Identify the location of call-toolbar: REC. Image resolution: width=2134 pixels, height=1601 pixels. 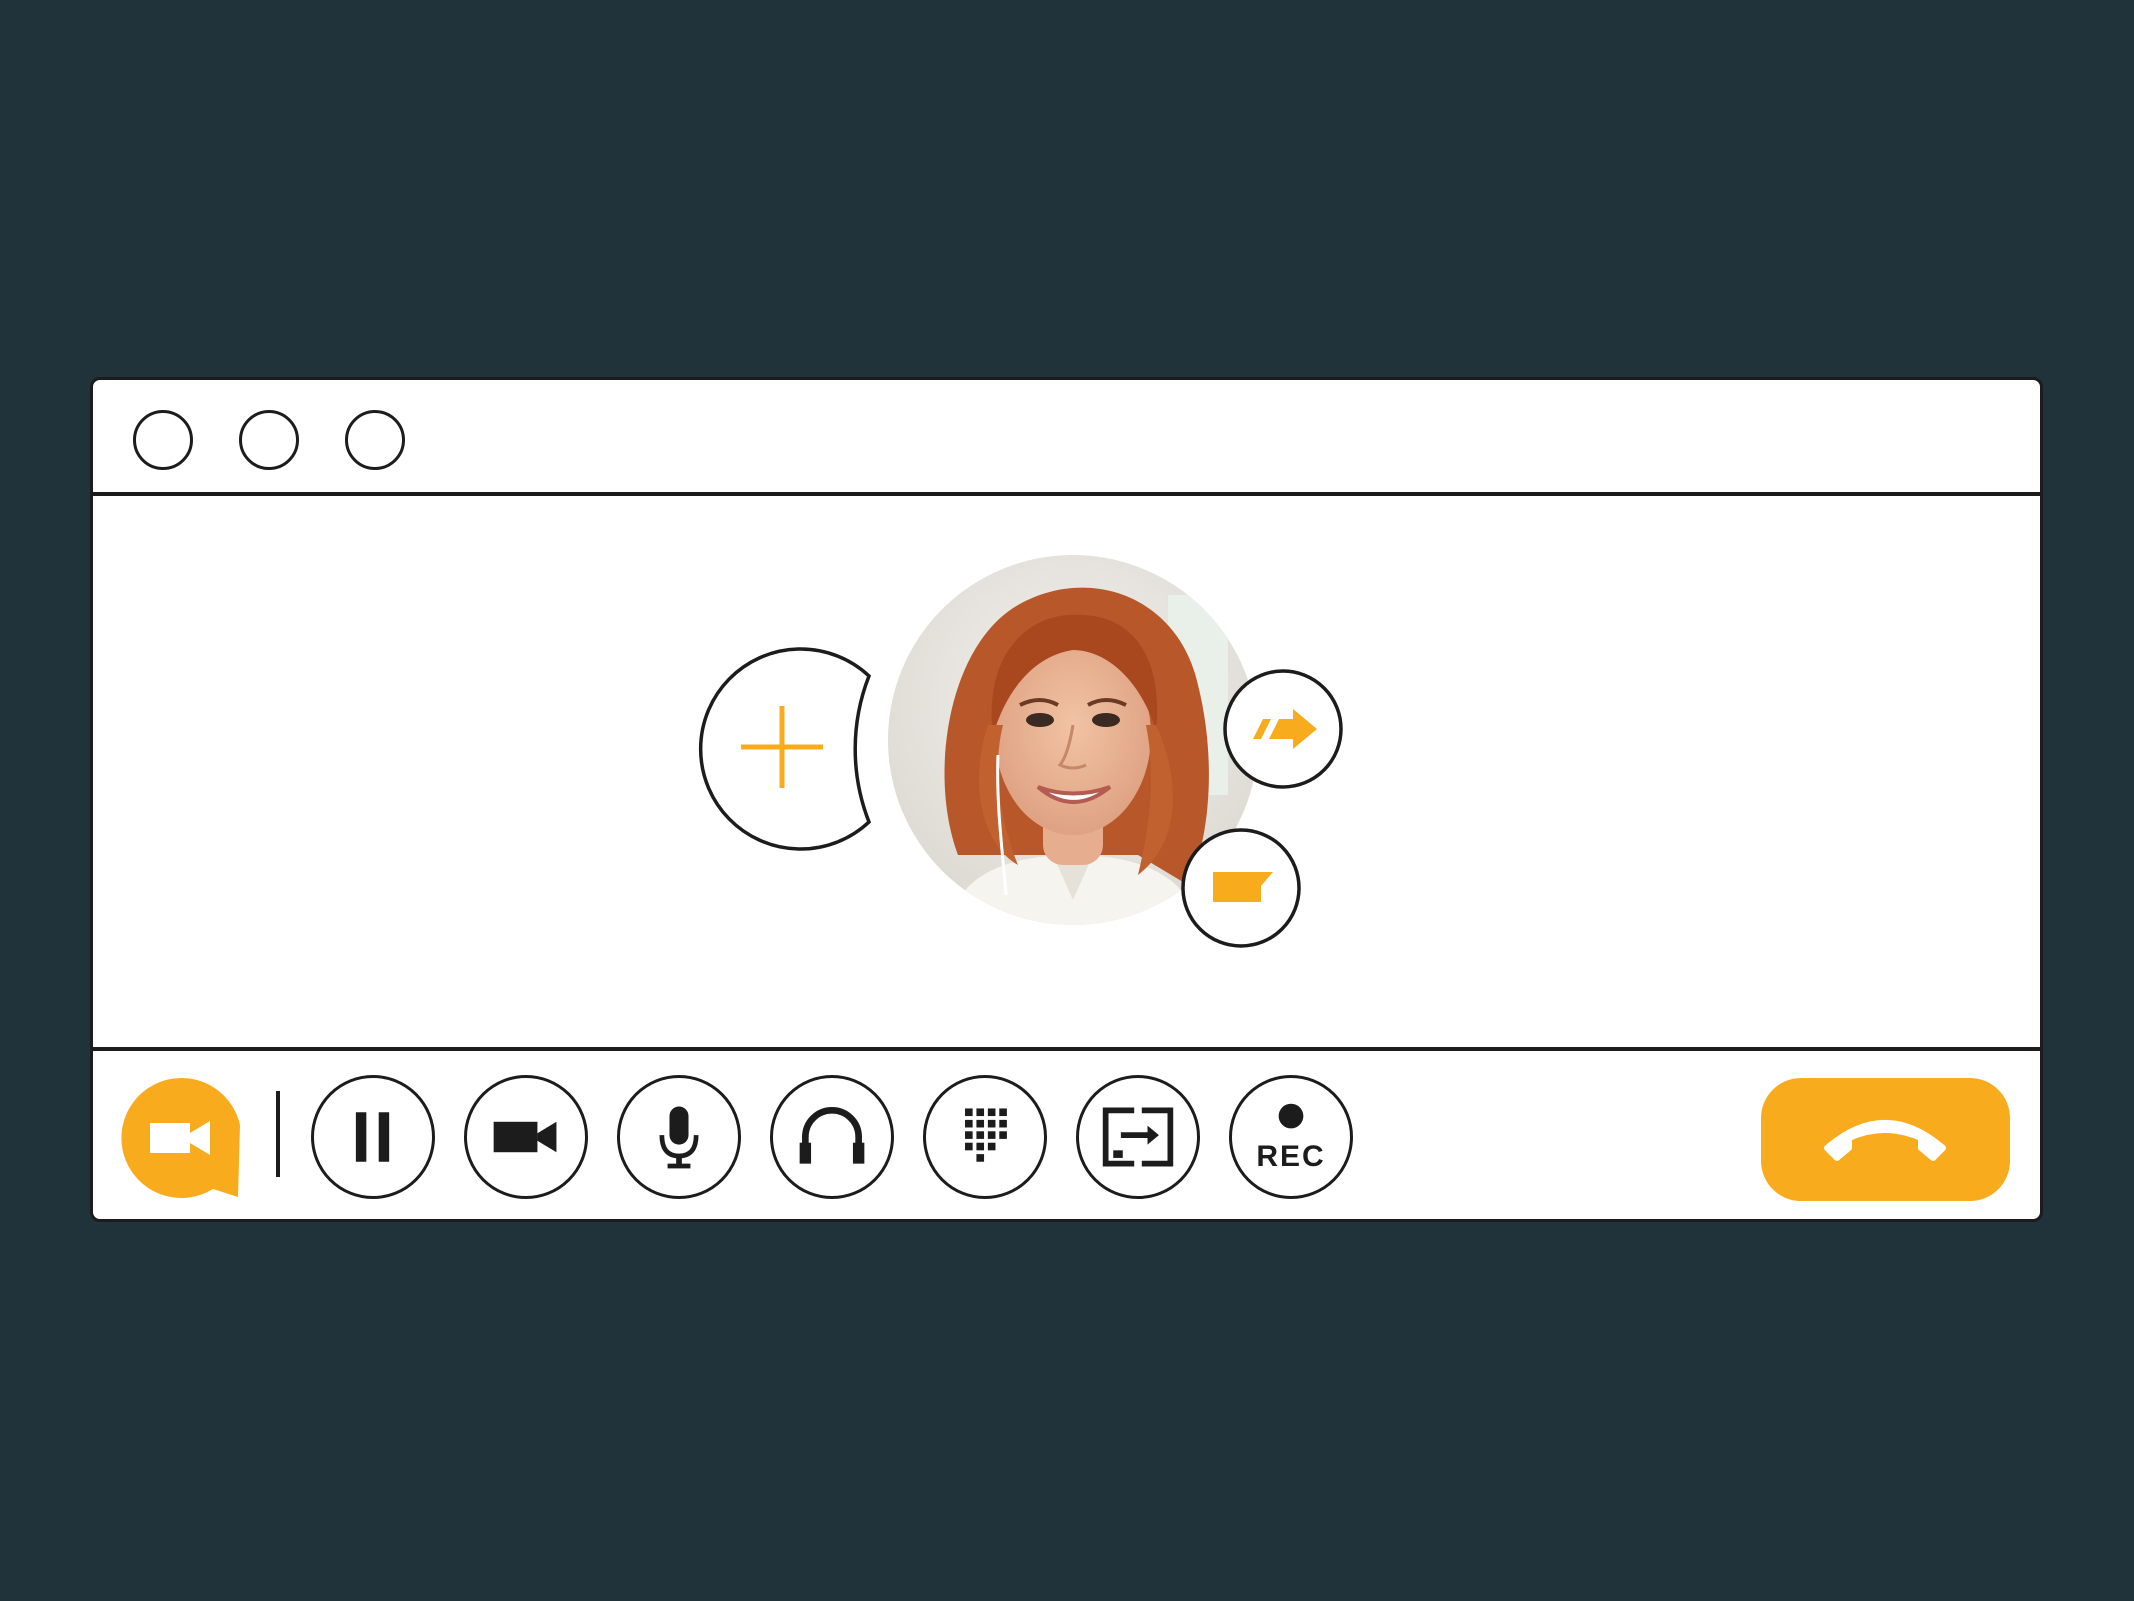
(1066, 1133).